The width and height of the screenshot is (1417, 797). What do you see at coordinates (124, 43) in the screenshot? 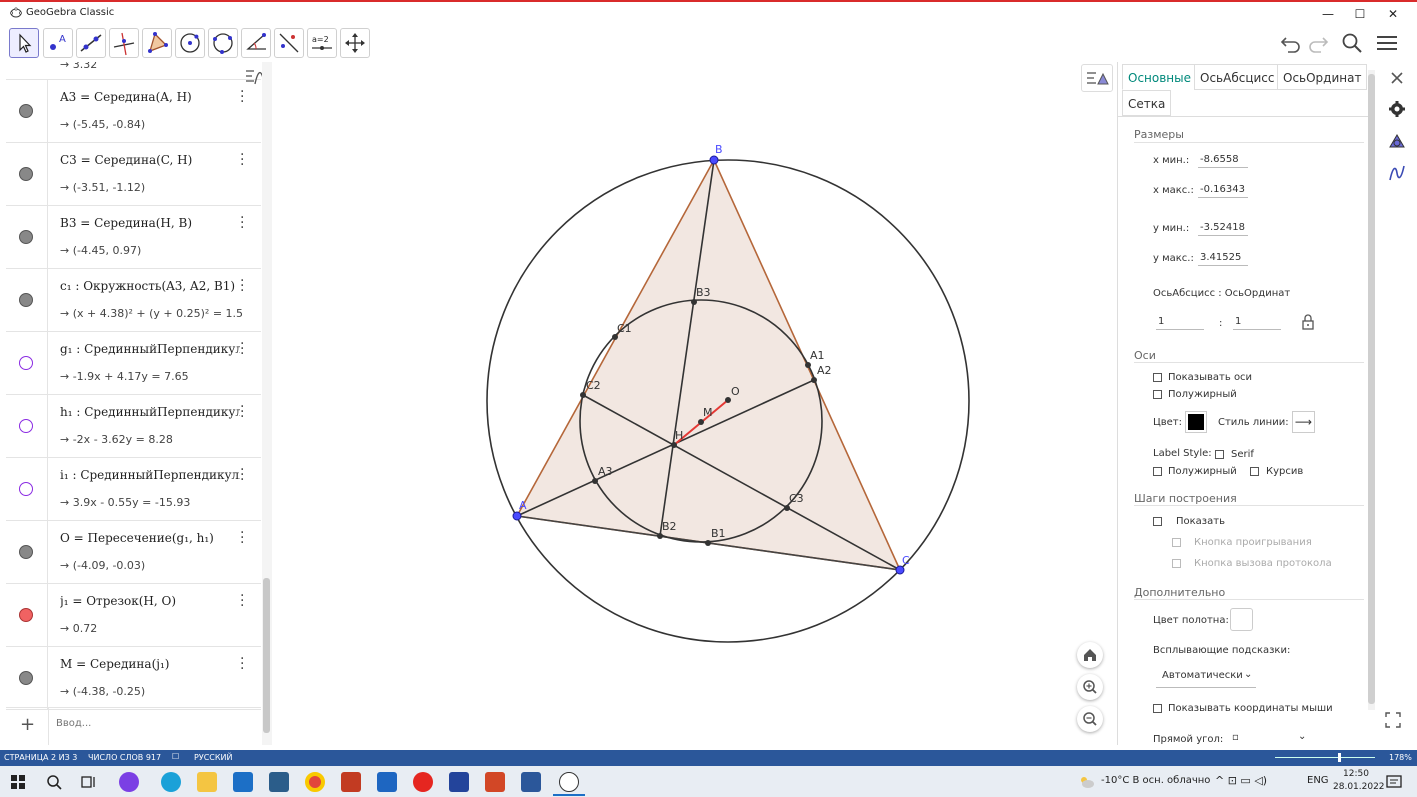
I see `perpendicular-tool-button` at bounding box center [124, 43].